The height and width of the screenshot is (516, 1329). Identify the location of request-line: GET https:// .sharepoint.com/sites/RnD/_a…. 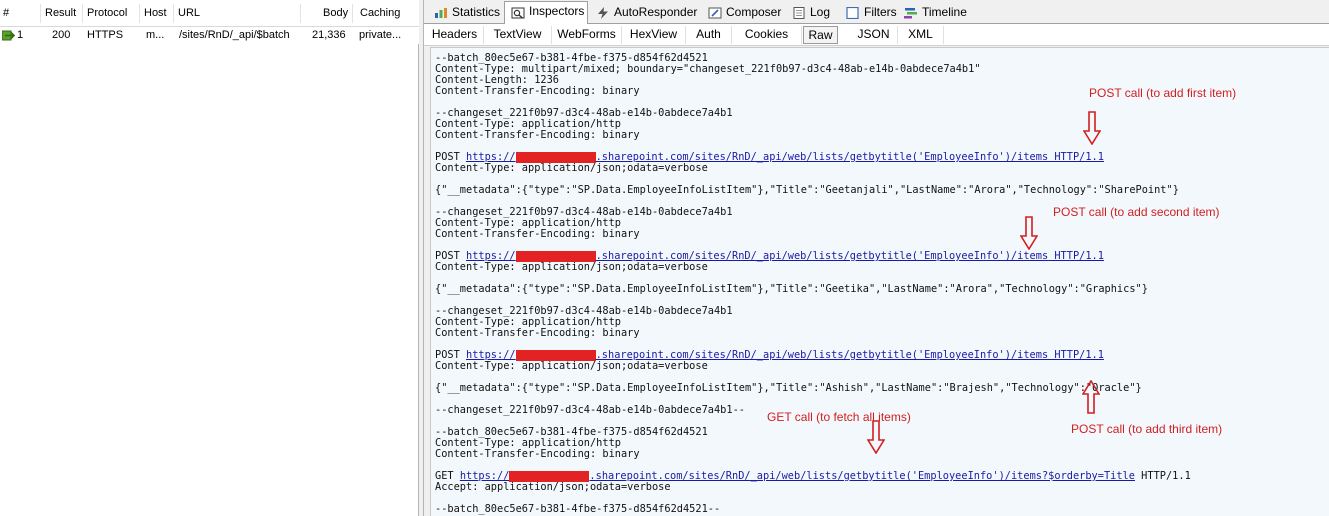
(813, 476).